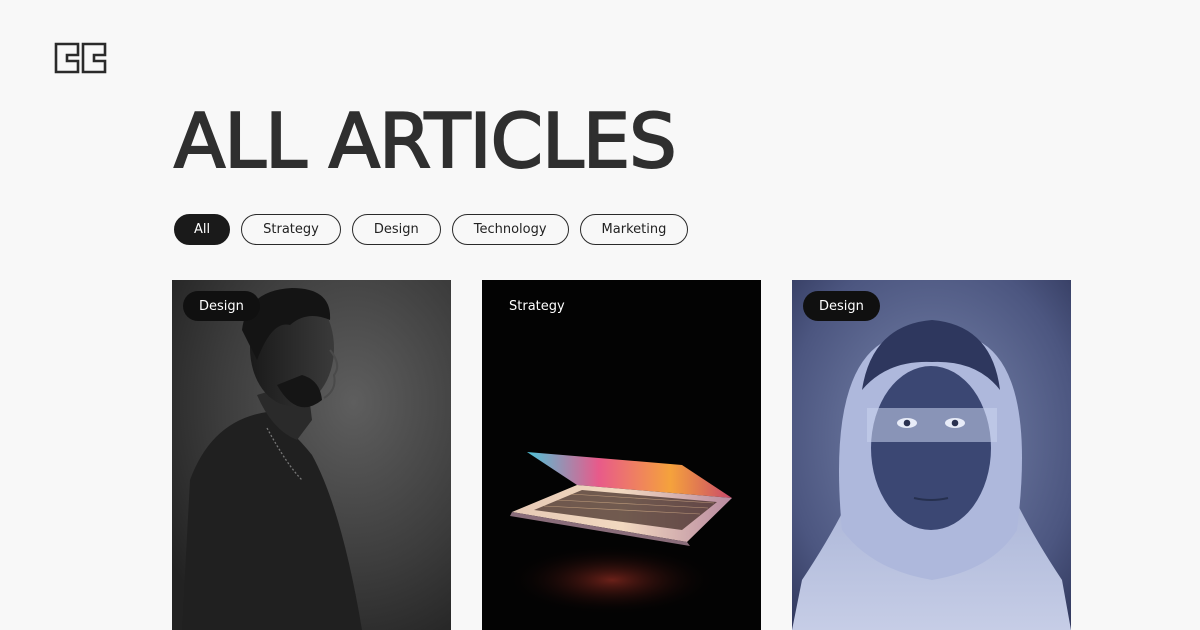  What do you see at coordinates (396, 229) in the screenshot?
I see `filter-design-button: Design` at bounding box center [396, 229].